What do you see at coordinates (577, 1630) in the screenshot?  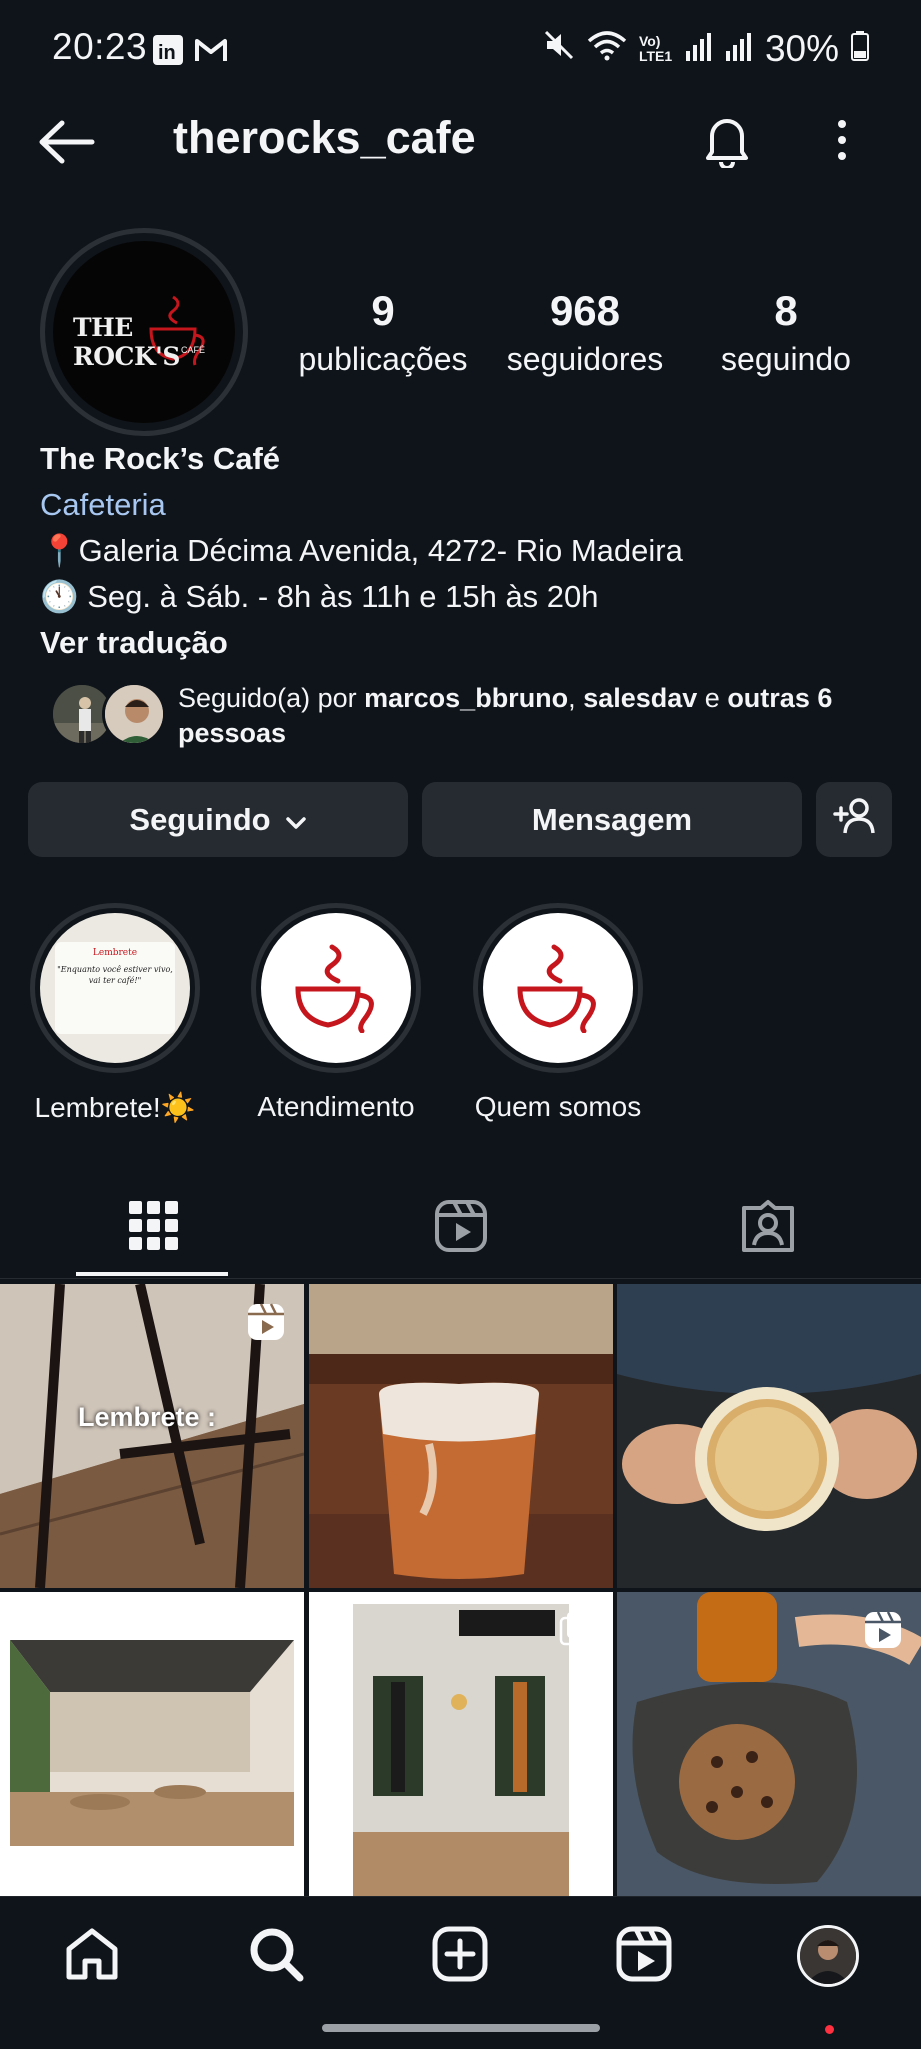 I see `carousel-badge-icon` at bounding box center [577, 1630].